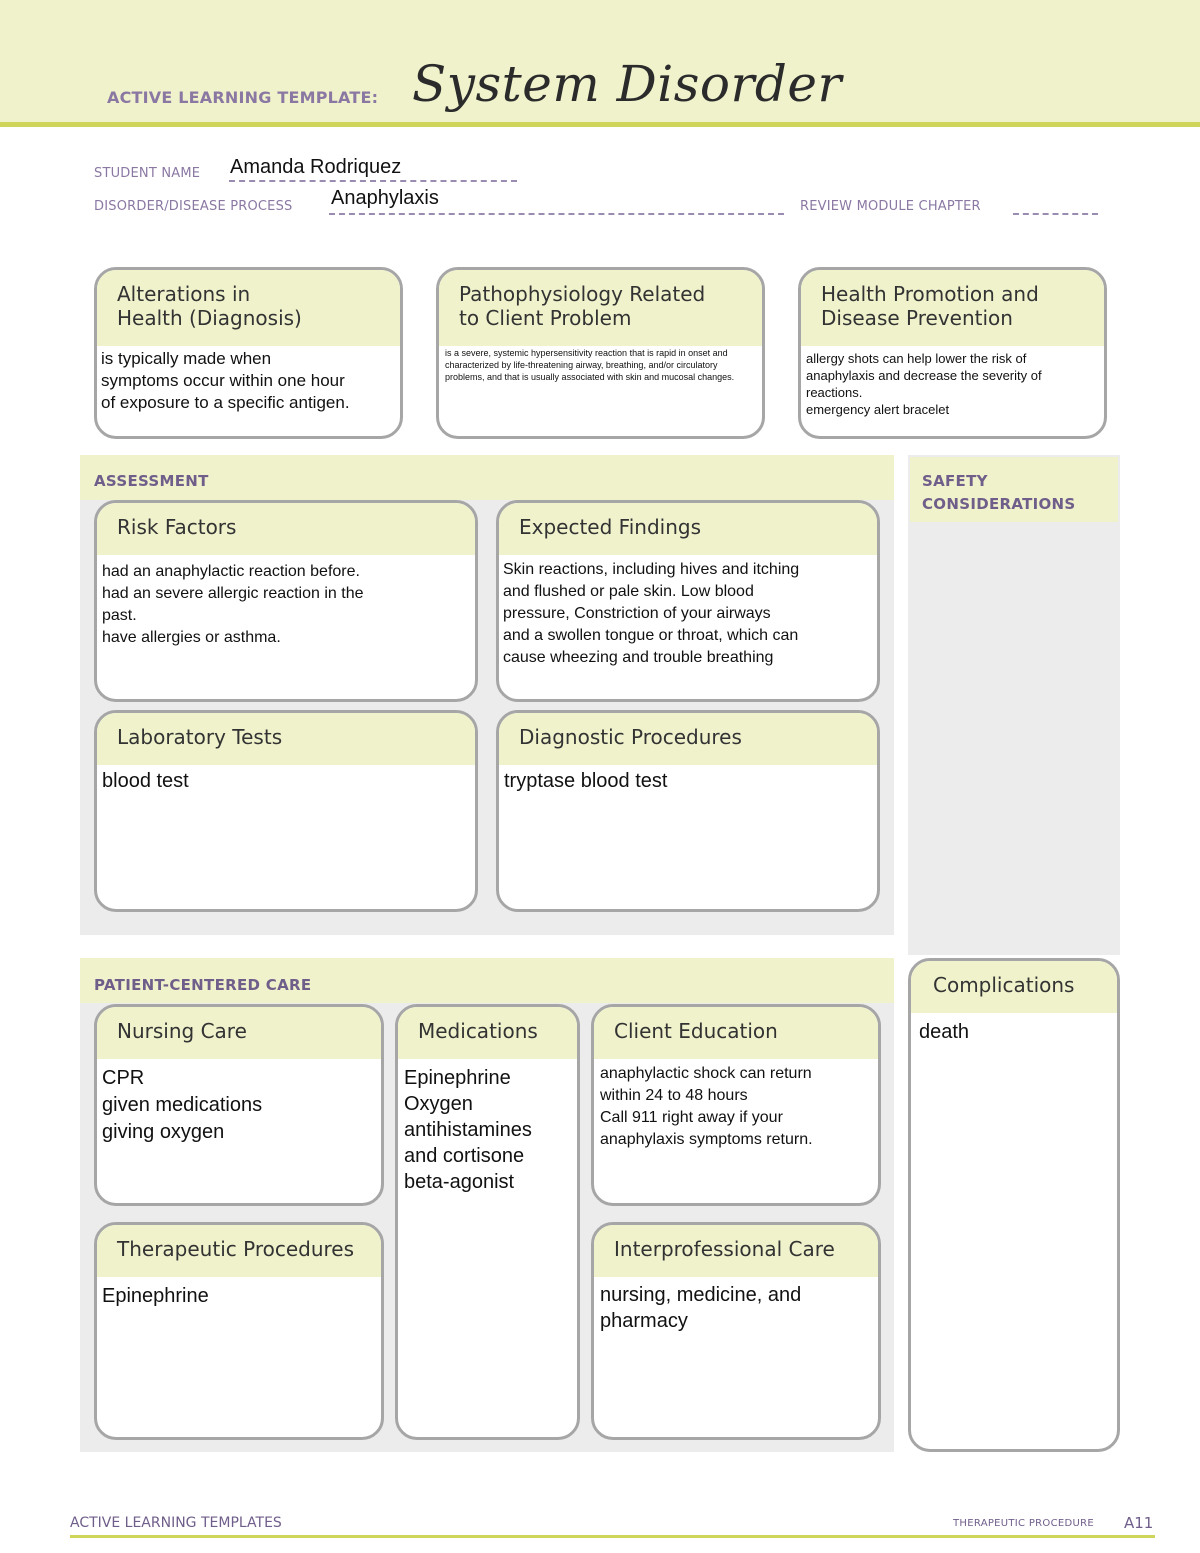 The height and width of the screenshot is (1553, 1200). What do you see at coordinates (243, 97) in the screenshot?
I see `template-label: ACTIVE LEARNING TEMPLATE:` at bounding box center [243, 97].